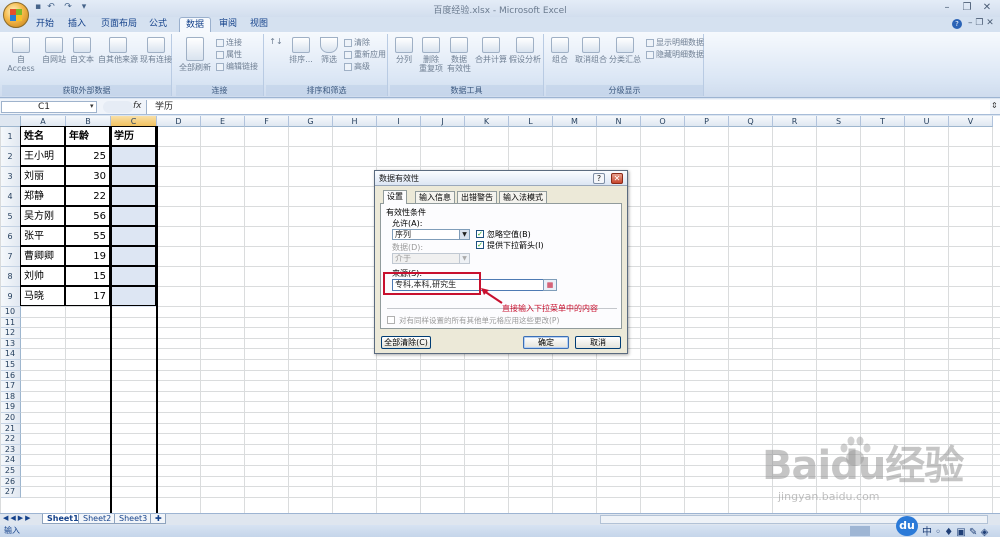 Image resolution: width=1000 pixels, height=537 pixels. What do you see at coordinates (42, 156) in the screenshot?
I see `table-cell-name: 王小明` at bounding box center [42, 156].